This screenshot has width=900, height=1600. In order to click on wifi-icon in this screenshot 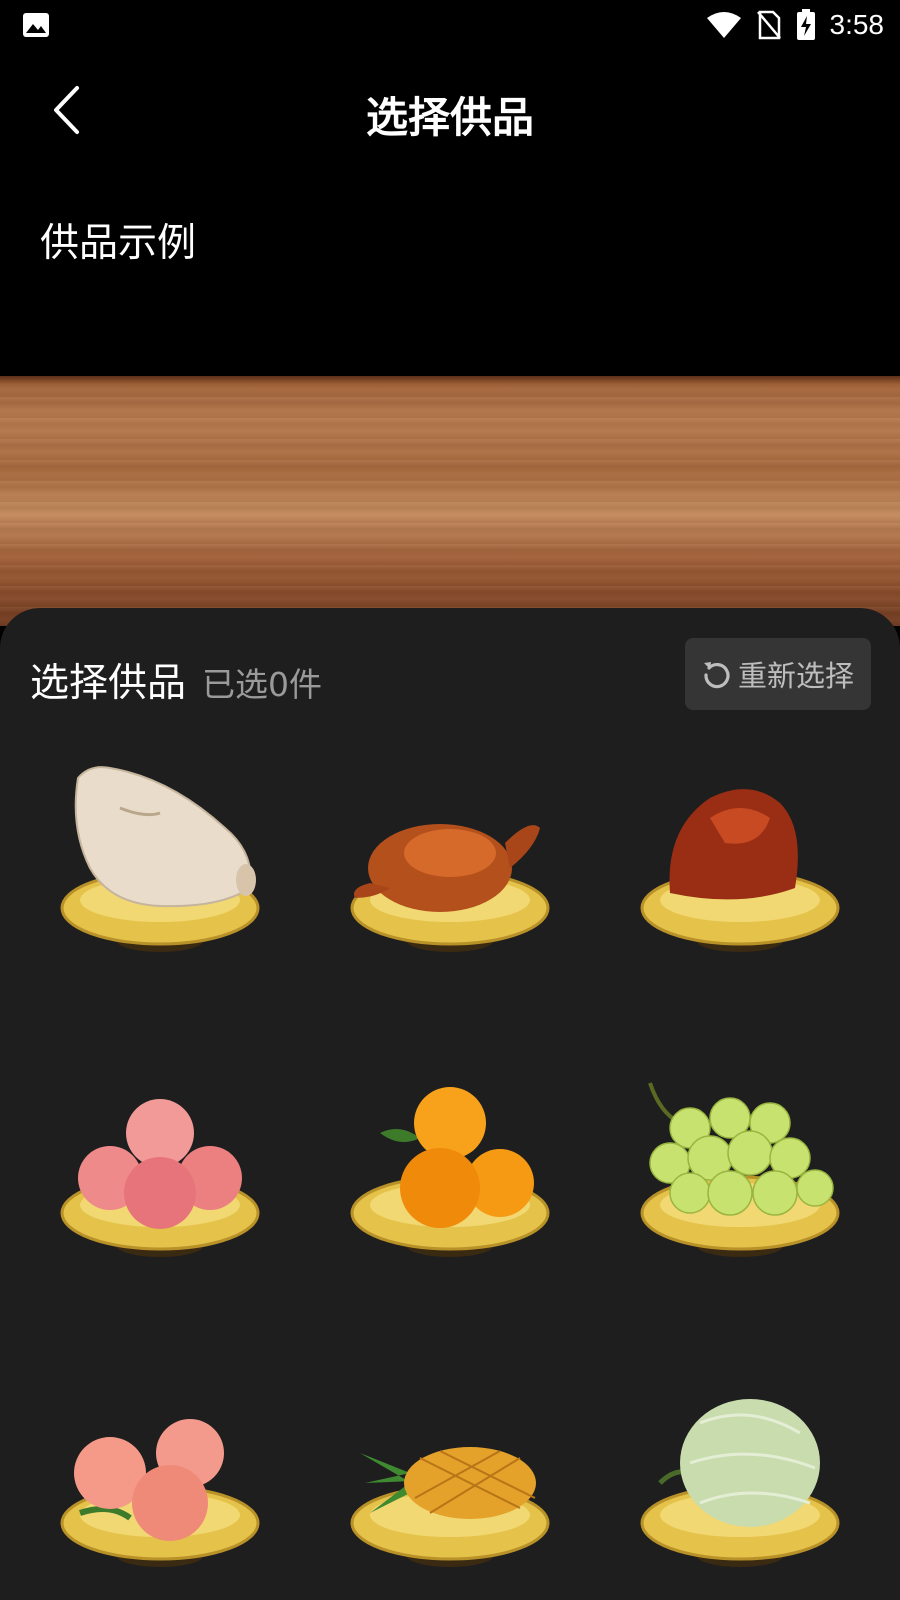, I will do `click(723, 25)`.